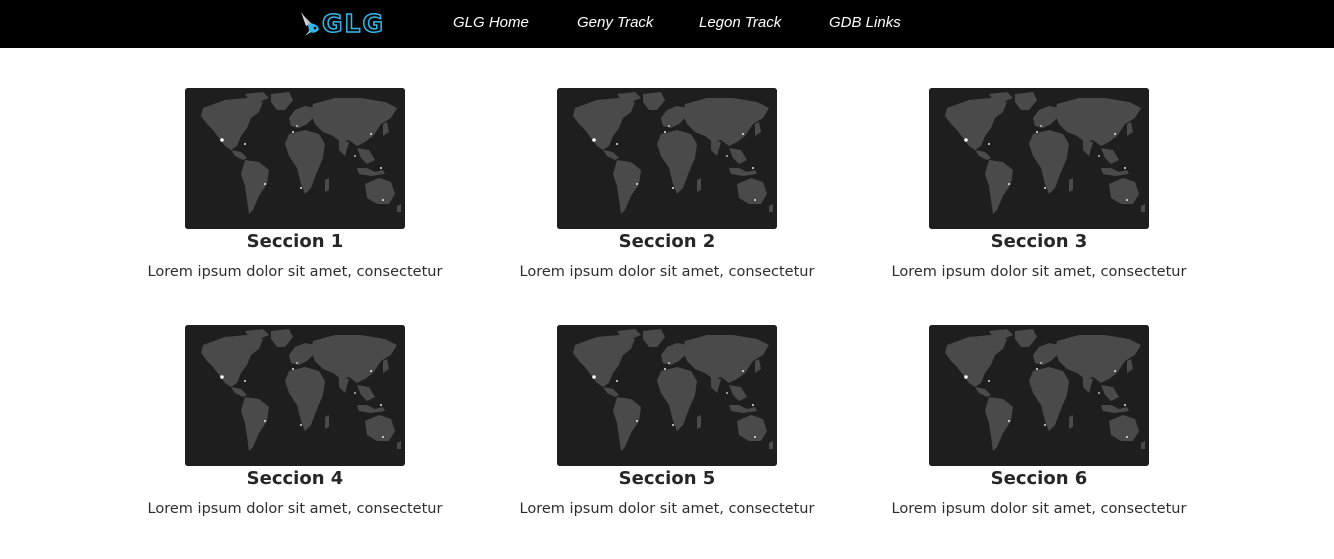 The image size is (1334, 559). I want to click on section-2-text: Lorem ipsum dolor sit amet, consectetur, so click(667, 272).